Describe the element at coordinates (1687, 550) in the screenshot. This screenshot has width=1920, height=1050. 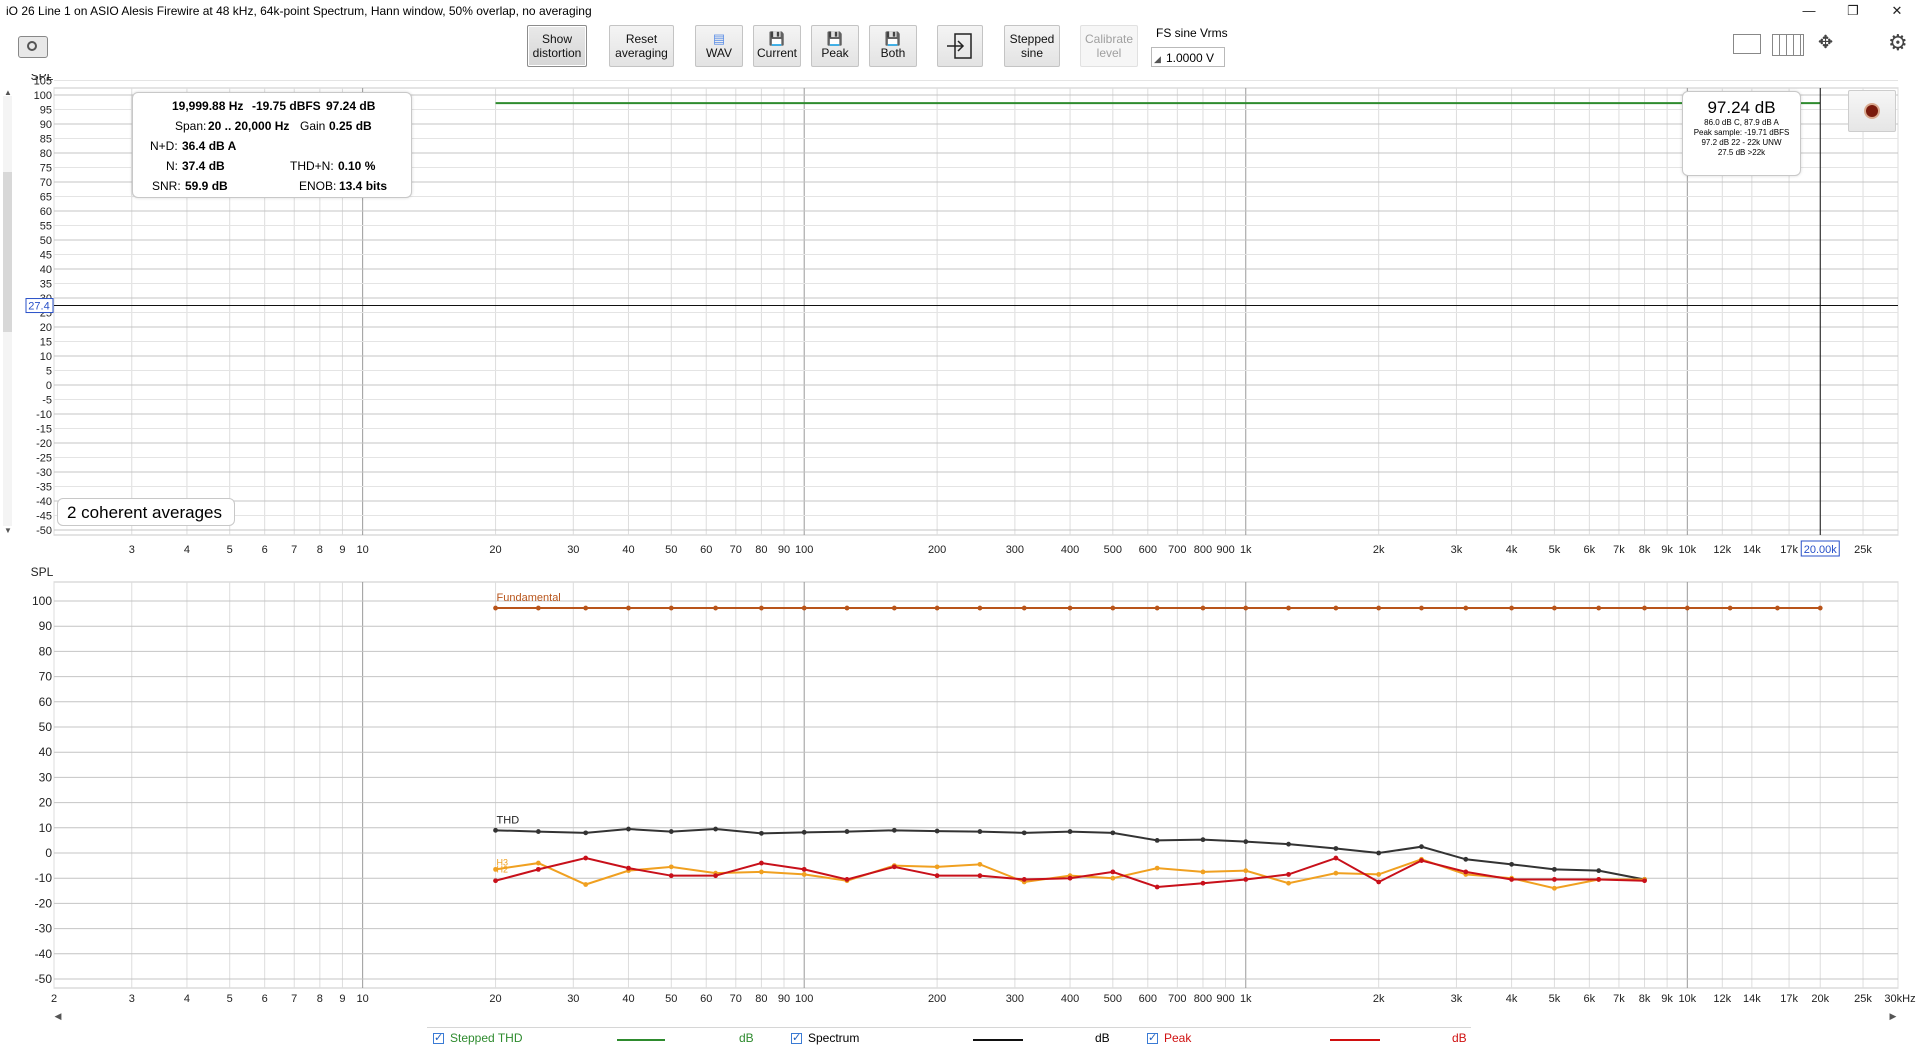
I see `x-tick-label: 10k` at that location.